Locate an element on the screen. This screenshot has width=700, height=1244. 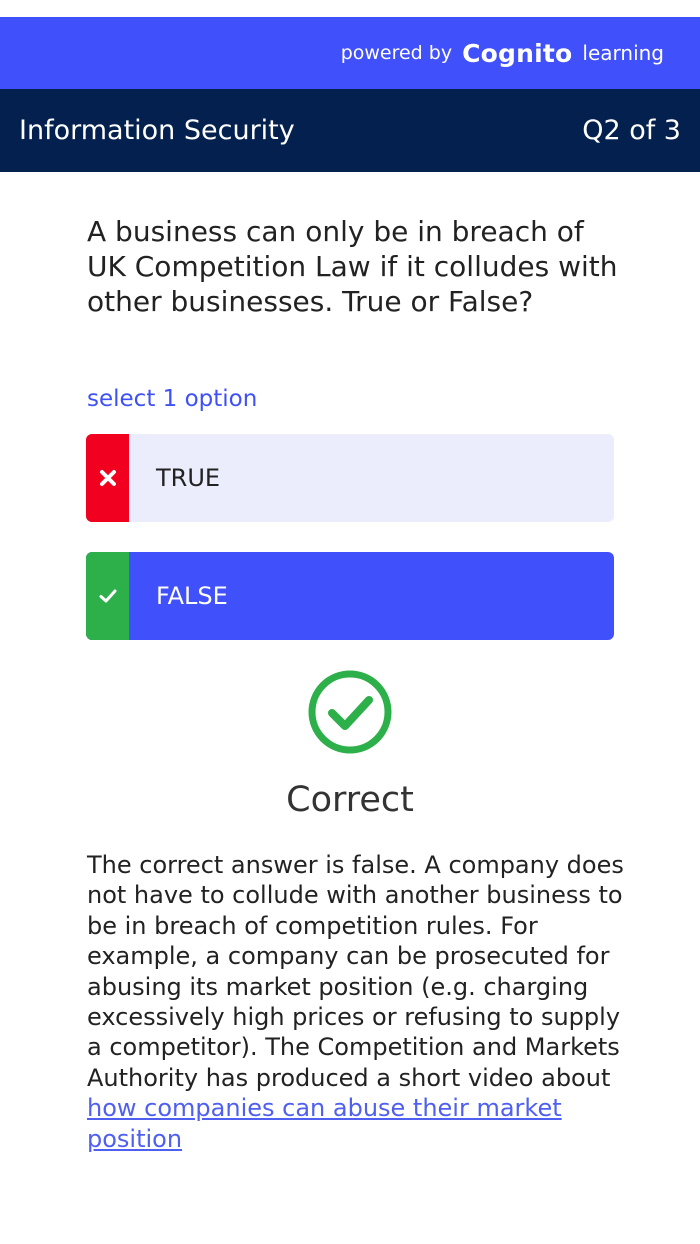
answer-option-label: TRUE is located at coordinates (188, 478).